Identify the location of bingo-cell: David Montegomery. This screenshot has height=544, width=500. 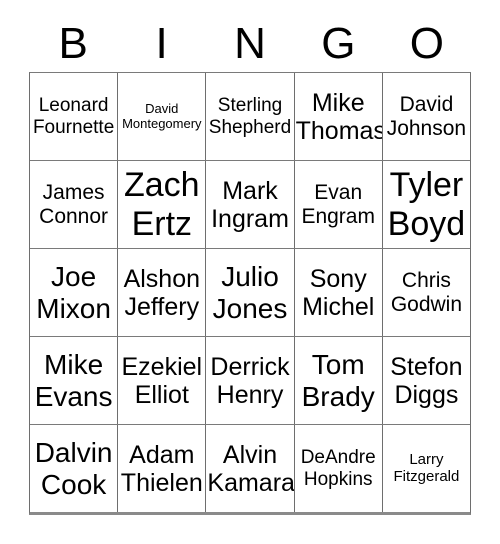
(162, 116).